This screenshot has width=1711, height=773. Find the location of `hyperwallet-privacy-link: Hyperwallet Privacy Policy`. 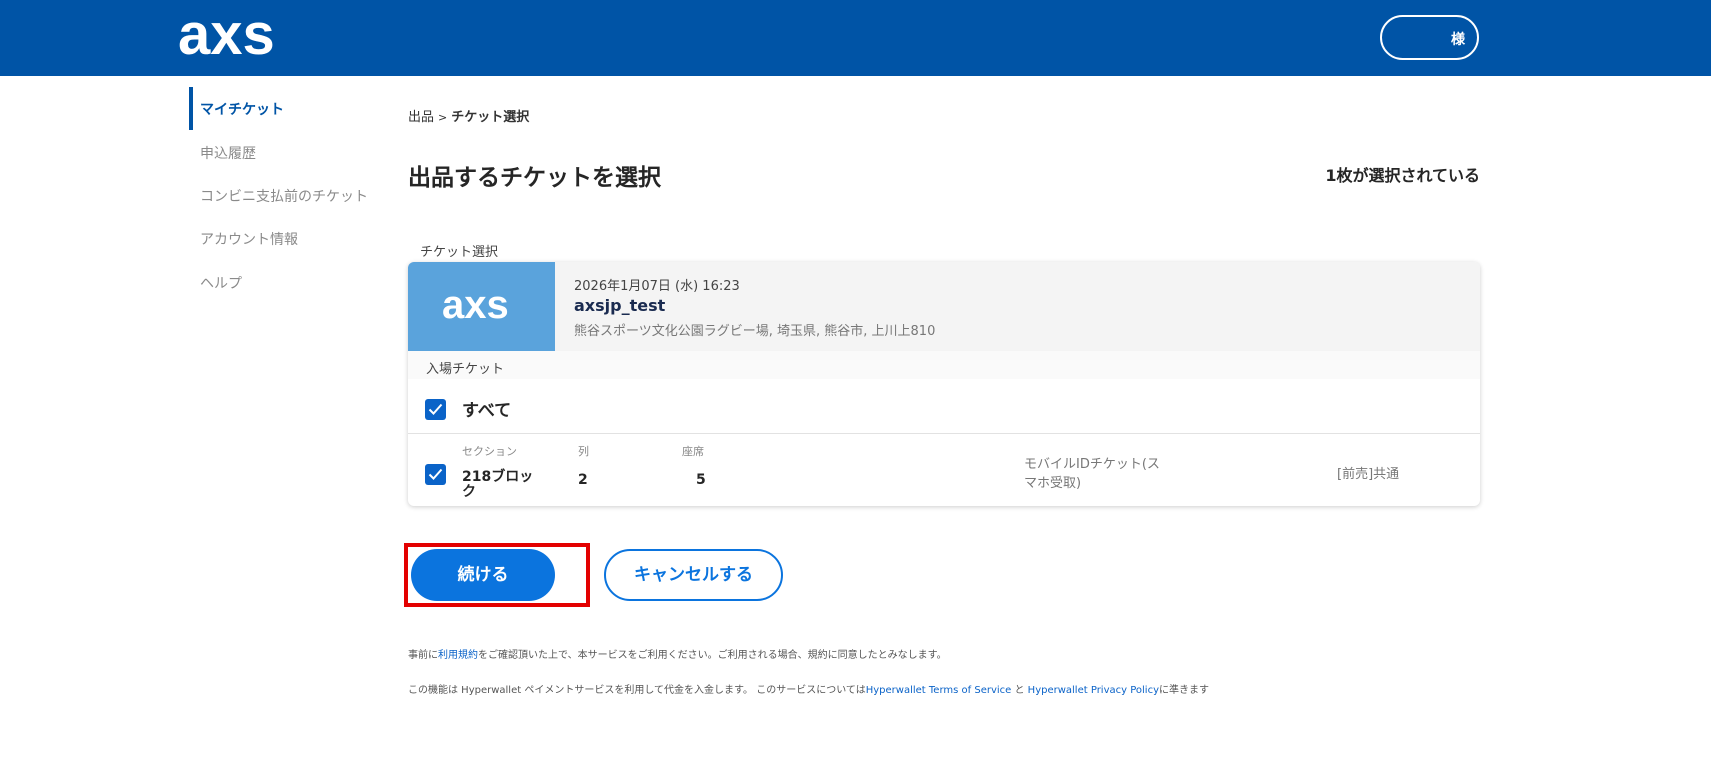

hyperwallet-privacy-link: Hyperwallet Privacy Policy is located at coordinates (1093, 690).